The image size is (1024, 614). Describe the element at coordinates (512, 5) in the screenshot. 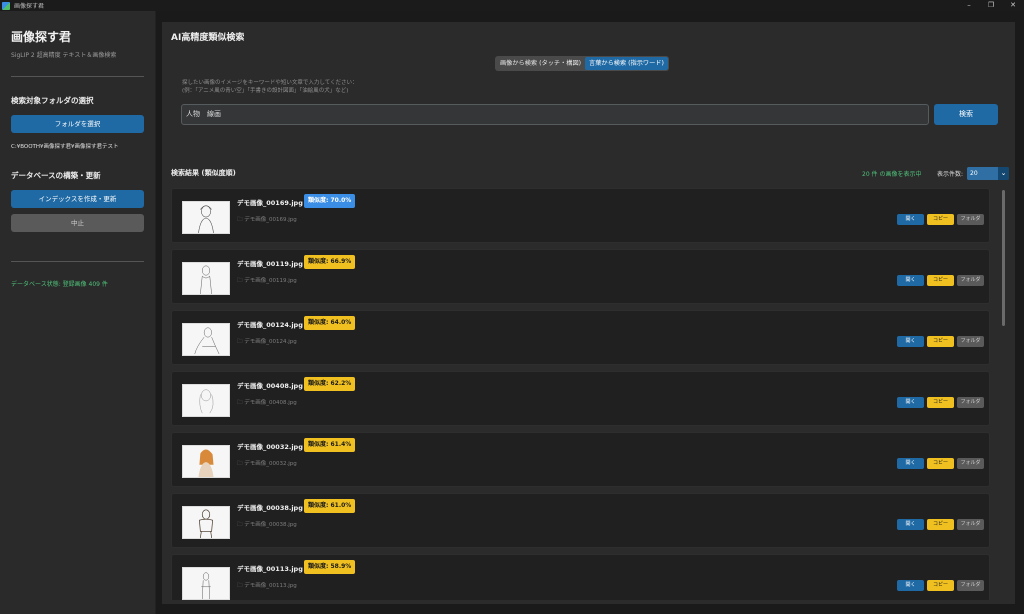

I see `title-bar: 画像探す君 – ❐ ✕` at that location.